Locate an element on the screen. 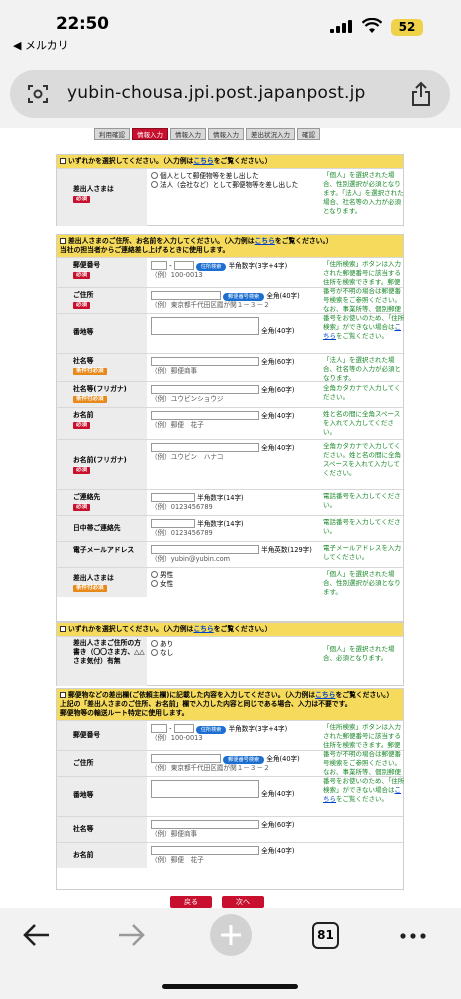  phone-input is located at coordinates (173, 497).